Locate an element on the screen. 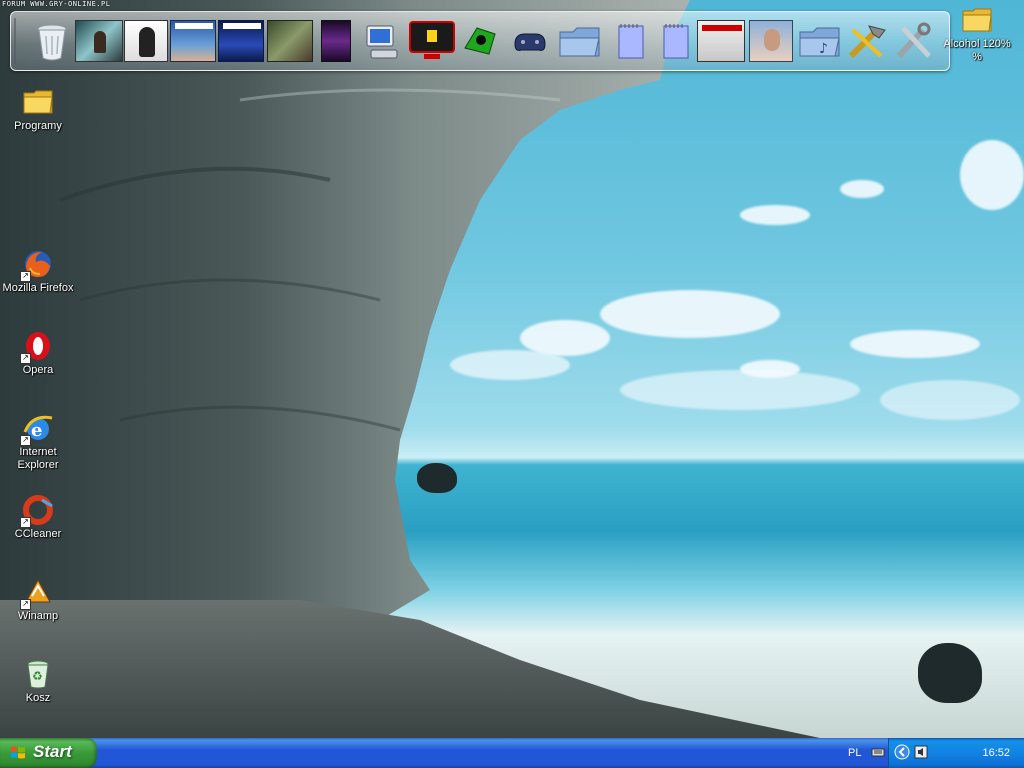  album-cover-bass-hunter-2-icon is located at coordinates (242, 26).